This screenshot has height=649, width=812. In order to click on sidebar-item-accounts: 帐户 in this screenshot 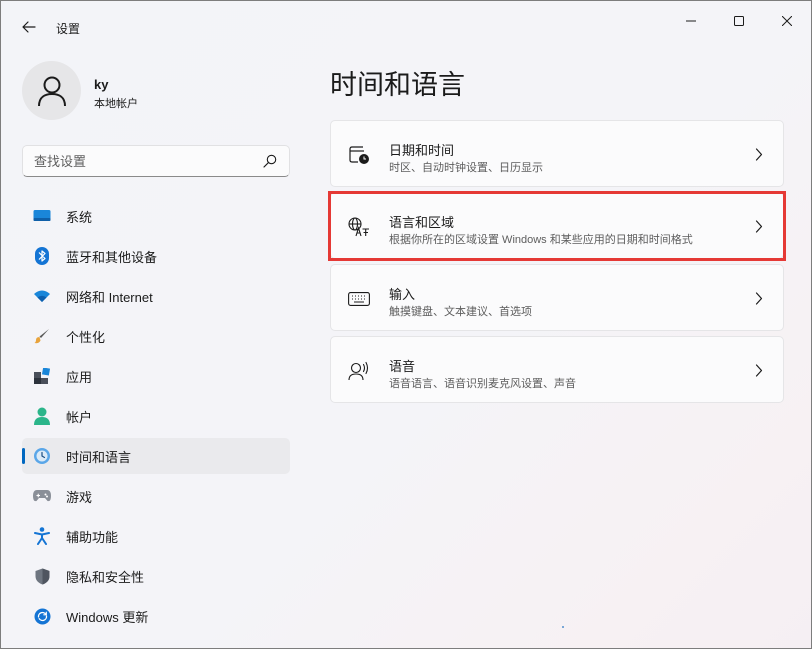, I will do `click(156, 416)`.